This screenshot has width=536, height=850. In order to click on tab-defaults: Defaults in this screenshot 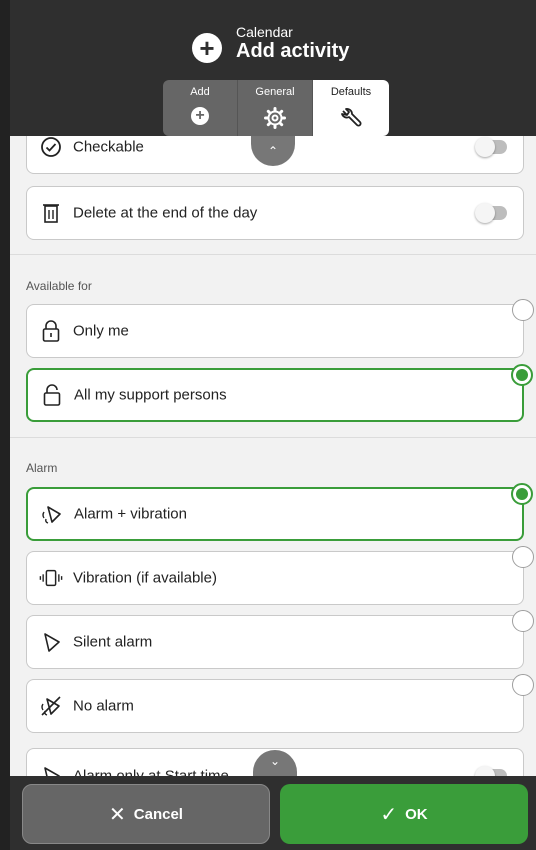, I will do `click(351, 108)`.